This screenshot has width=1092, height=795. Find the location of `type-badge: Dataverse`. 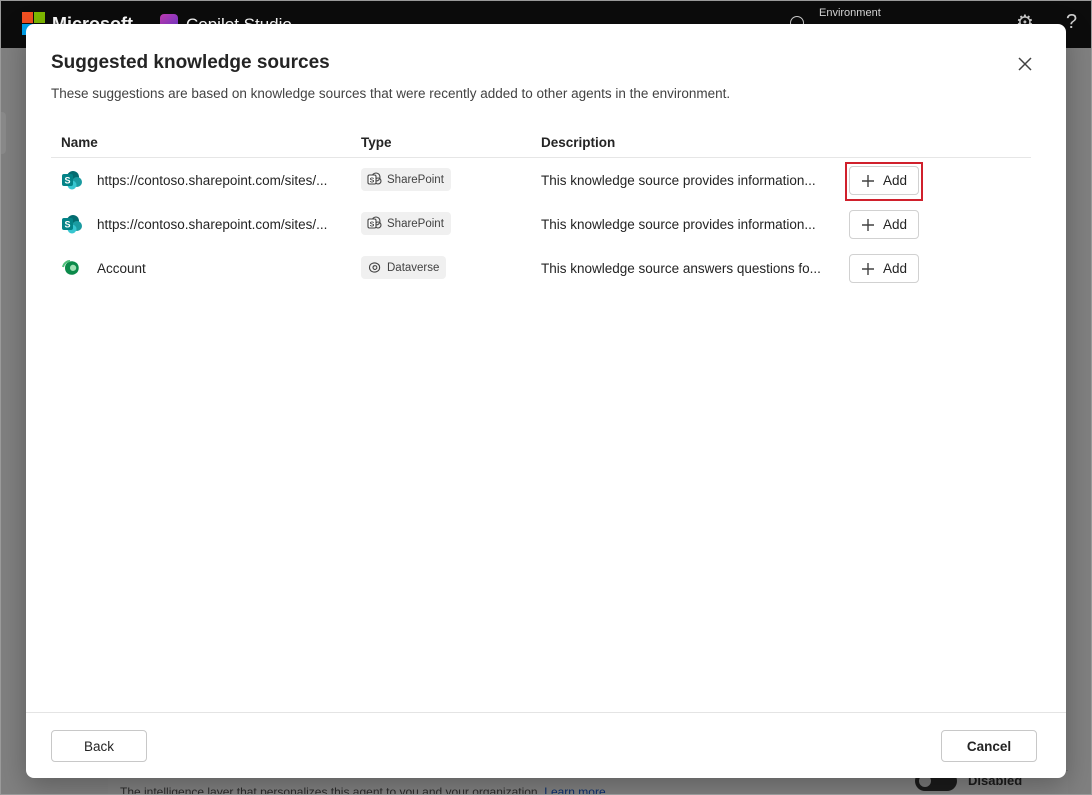

type-badge: Dataverse is located at coordinates (404, 267).